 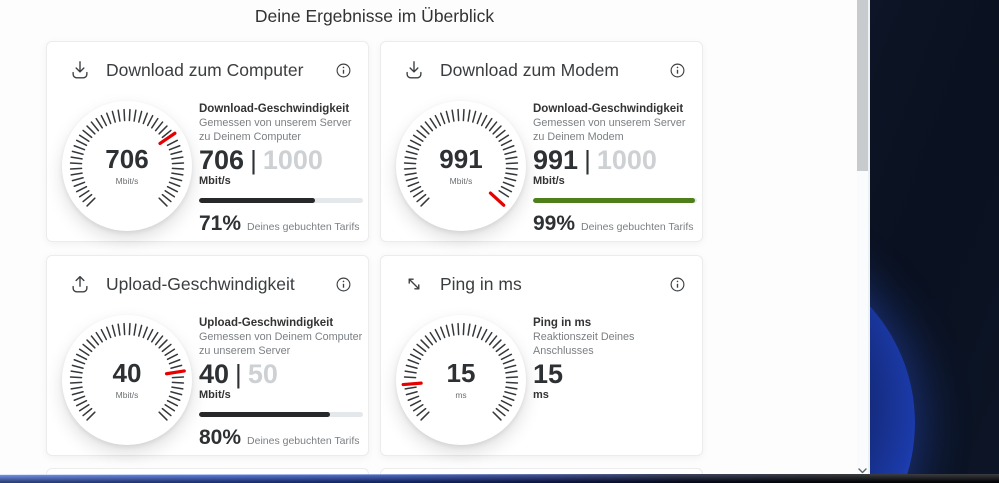 I want to click on measured-value: 991, so click(x=556, y=160).